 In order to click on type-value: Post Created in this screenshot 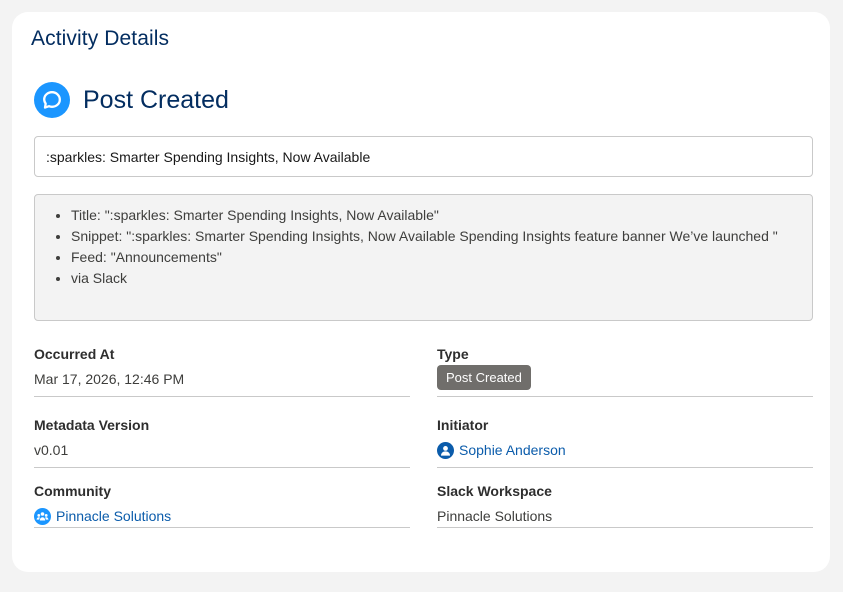, I will do `click(625, 377)`.